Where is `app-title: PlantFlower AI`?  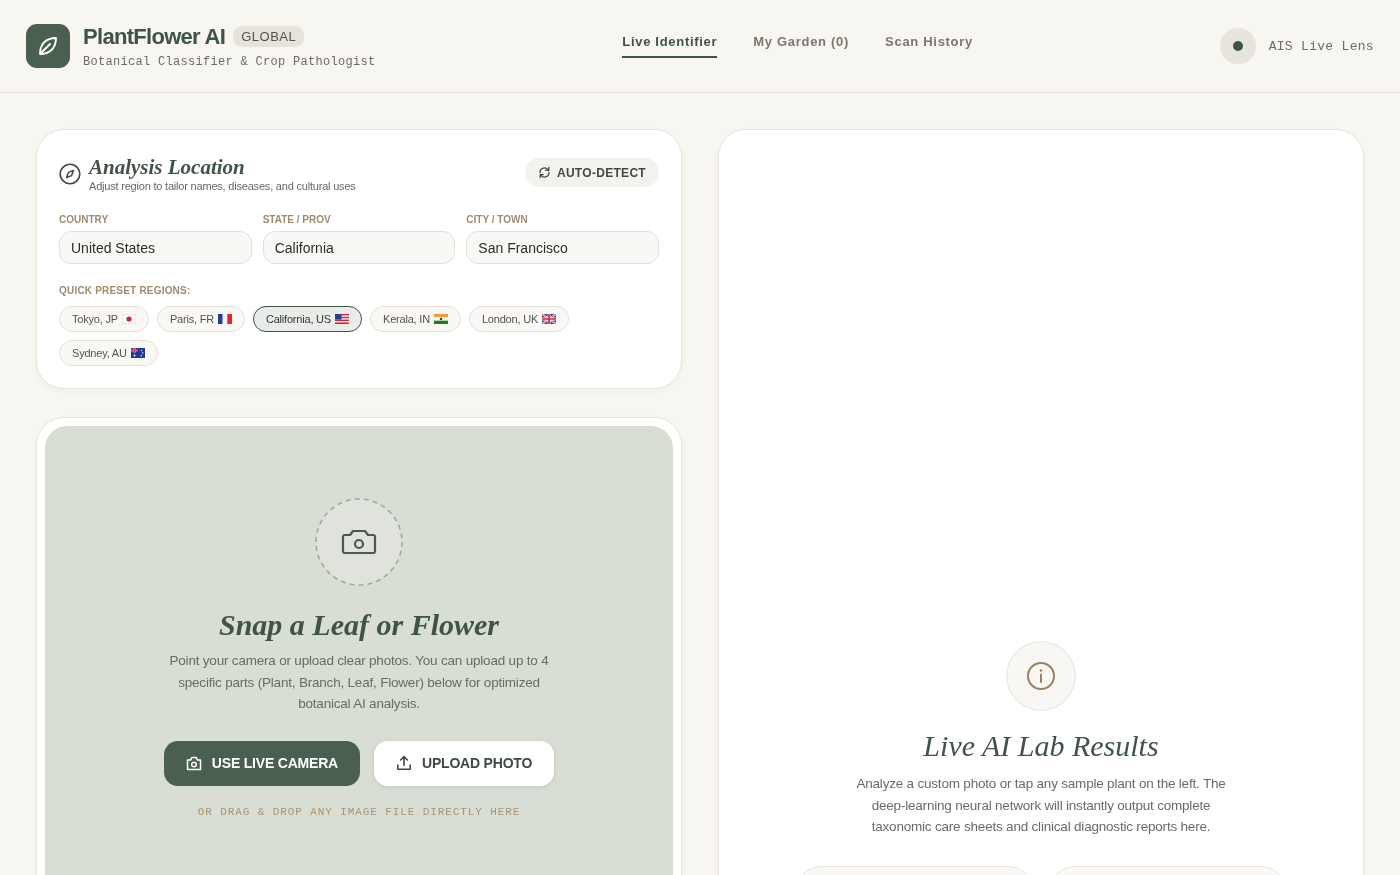 app-title: PlantFlower AI is located at coordinates (154, 36).